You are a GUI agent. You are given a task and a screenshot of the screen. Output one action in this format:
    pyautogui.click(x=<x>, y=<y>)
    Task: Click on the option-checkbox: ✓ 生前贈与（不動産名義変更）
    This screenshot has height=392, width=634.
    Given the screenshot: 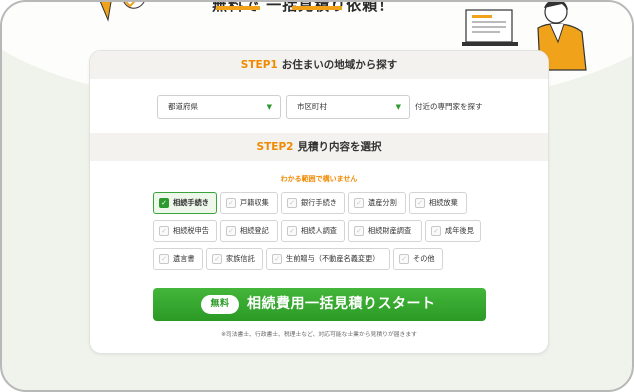 What is the action you would take?
    pyautogui.click(x=328, y=259)
    